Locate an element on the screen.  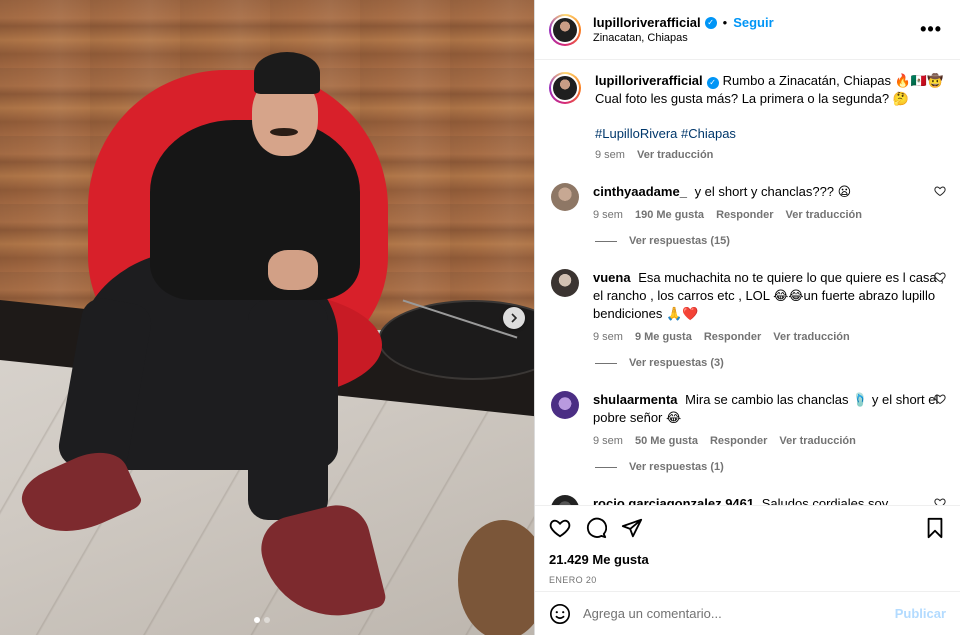
author-avatar is located at coordinates (565, 29).